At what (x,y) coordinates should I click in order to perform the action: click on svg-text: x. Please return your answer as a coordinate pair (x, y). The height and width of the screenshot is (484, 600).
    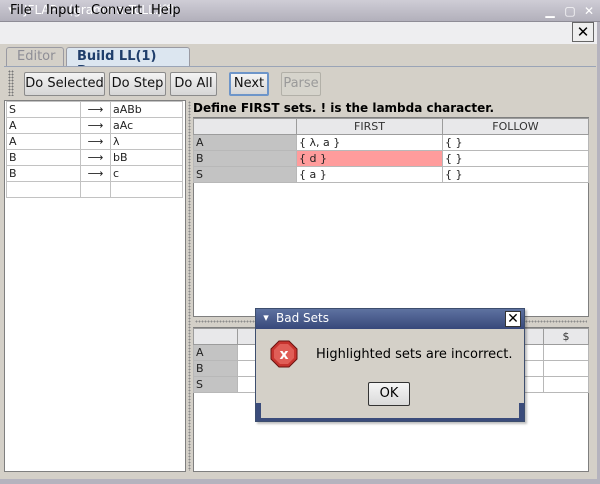
    Looking at the image, I should click on (283, 355).